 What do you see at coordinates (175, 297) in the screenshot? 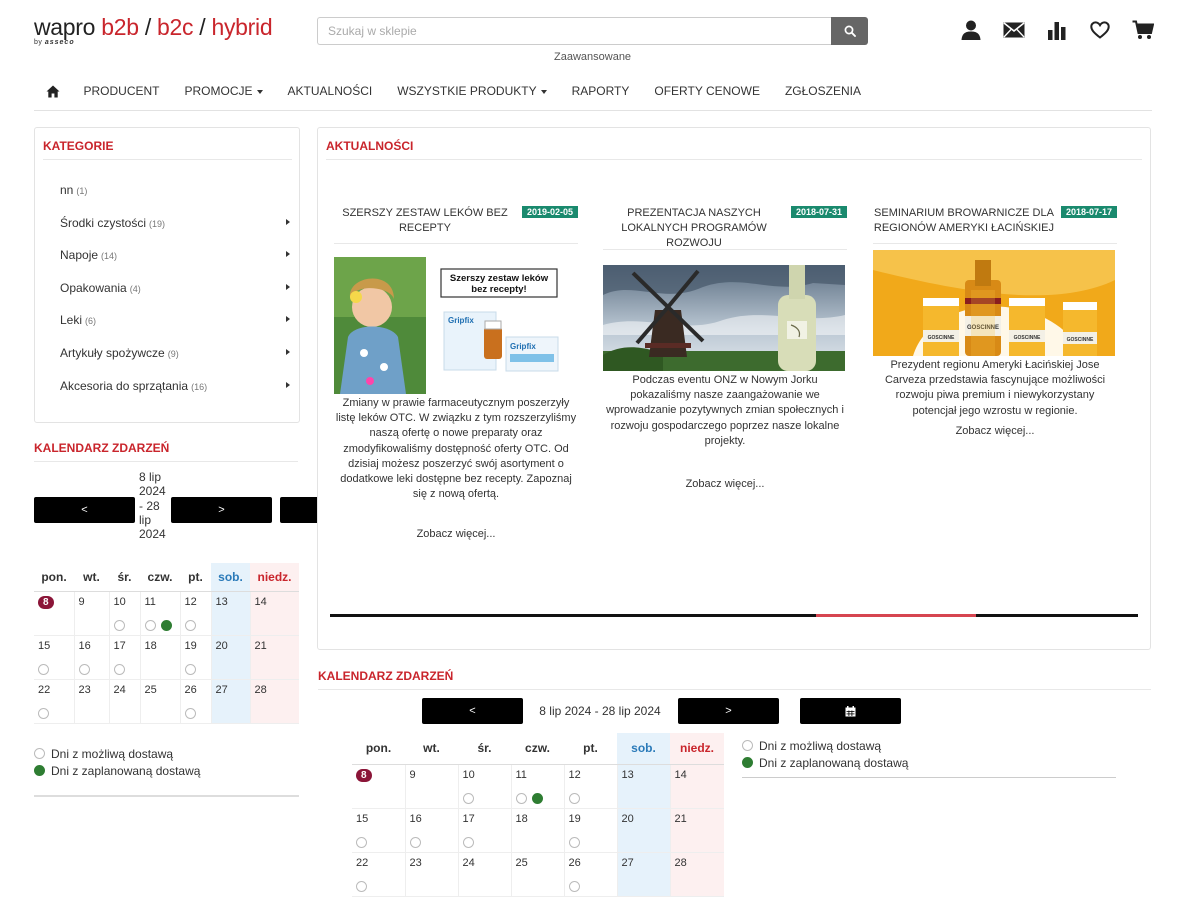
I see `category-item: Opakowania (4)` at bounding box center [175, 297].